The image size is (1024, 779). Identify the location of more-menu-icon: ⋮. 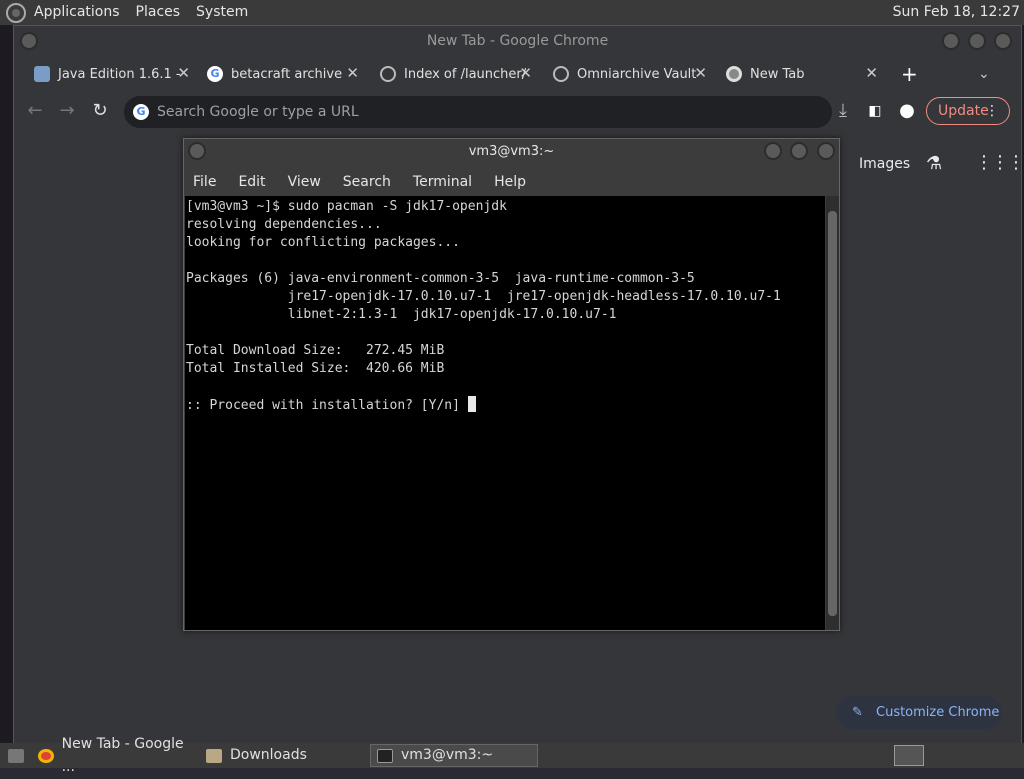
(992, 111).